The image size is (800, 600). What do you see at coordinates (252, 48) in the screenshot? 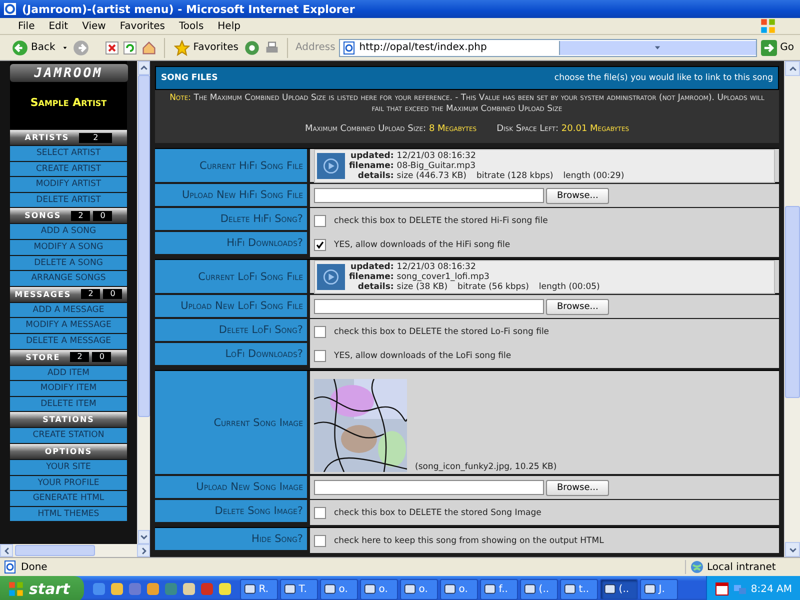
I see `media-icon` at bounding box center [252, 48].